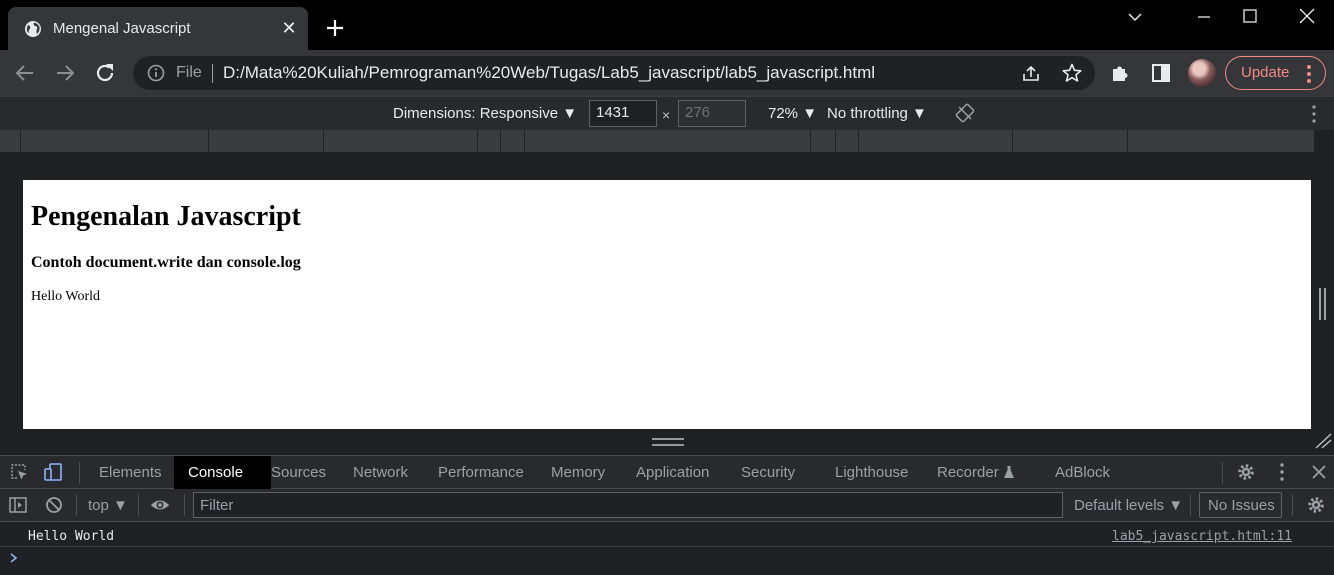 Image resolution: width=1334 pixels, height=575 pixels. What do you see at coordinates (1309, 74) in the screenshot?
I see `chrome-menu-icon` at bounding box center [1309, 74].